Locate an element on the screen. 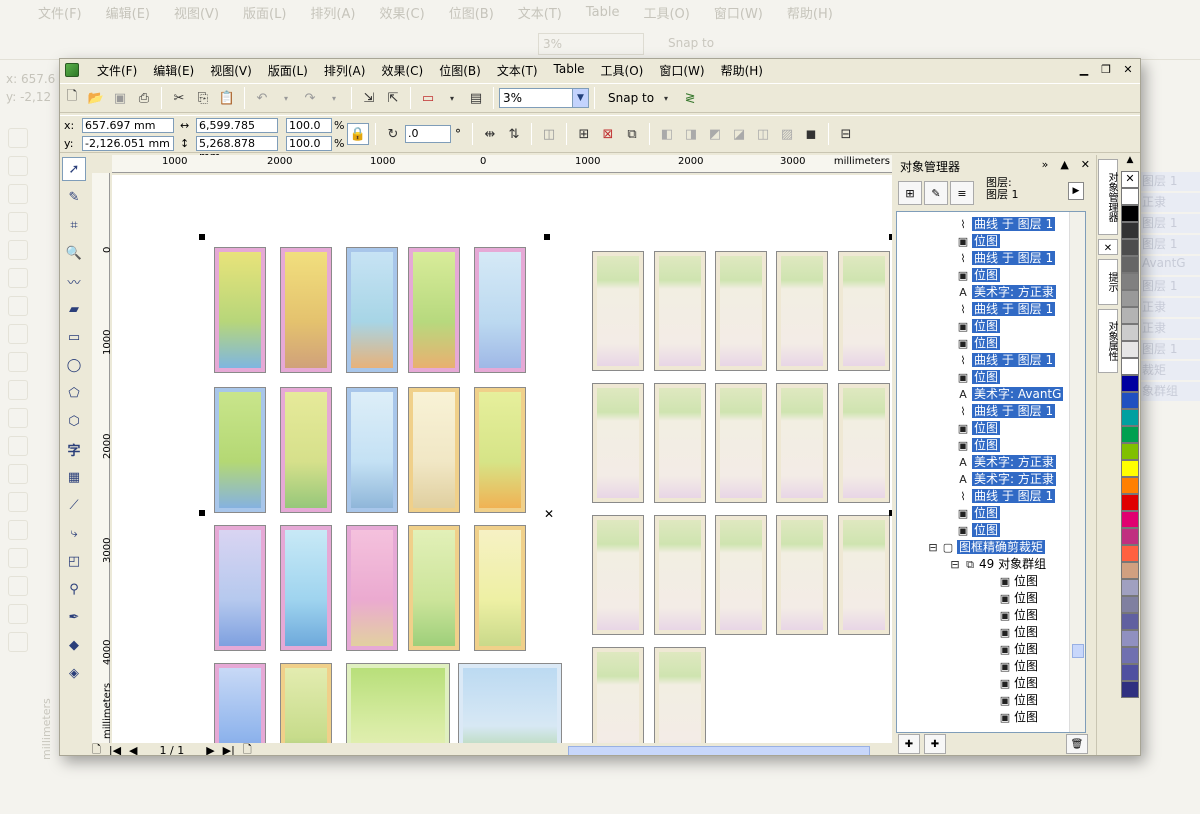  first-page-icon: |◀ is located at coordinates (115, 750).